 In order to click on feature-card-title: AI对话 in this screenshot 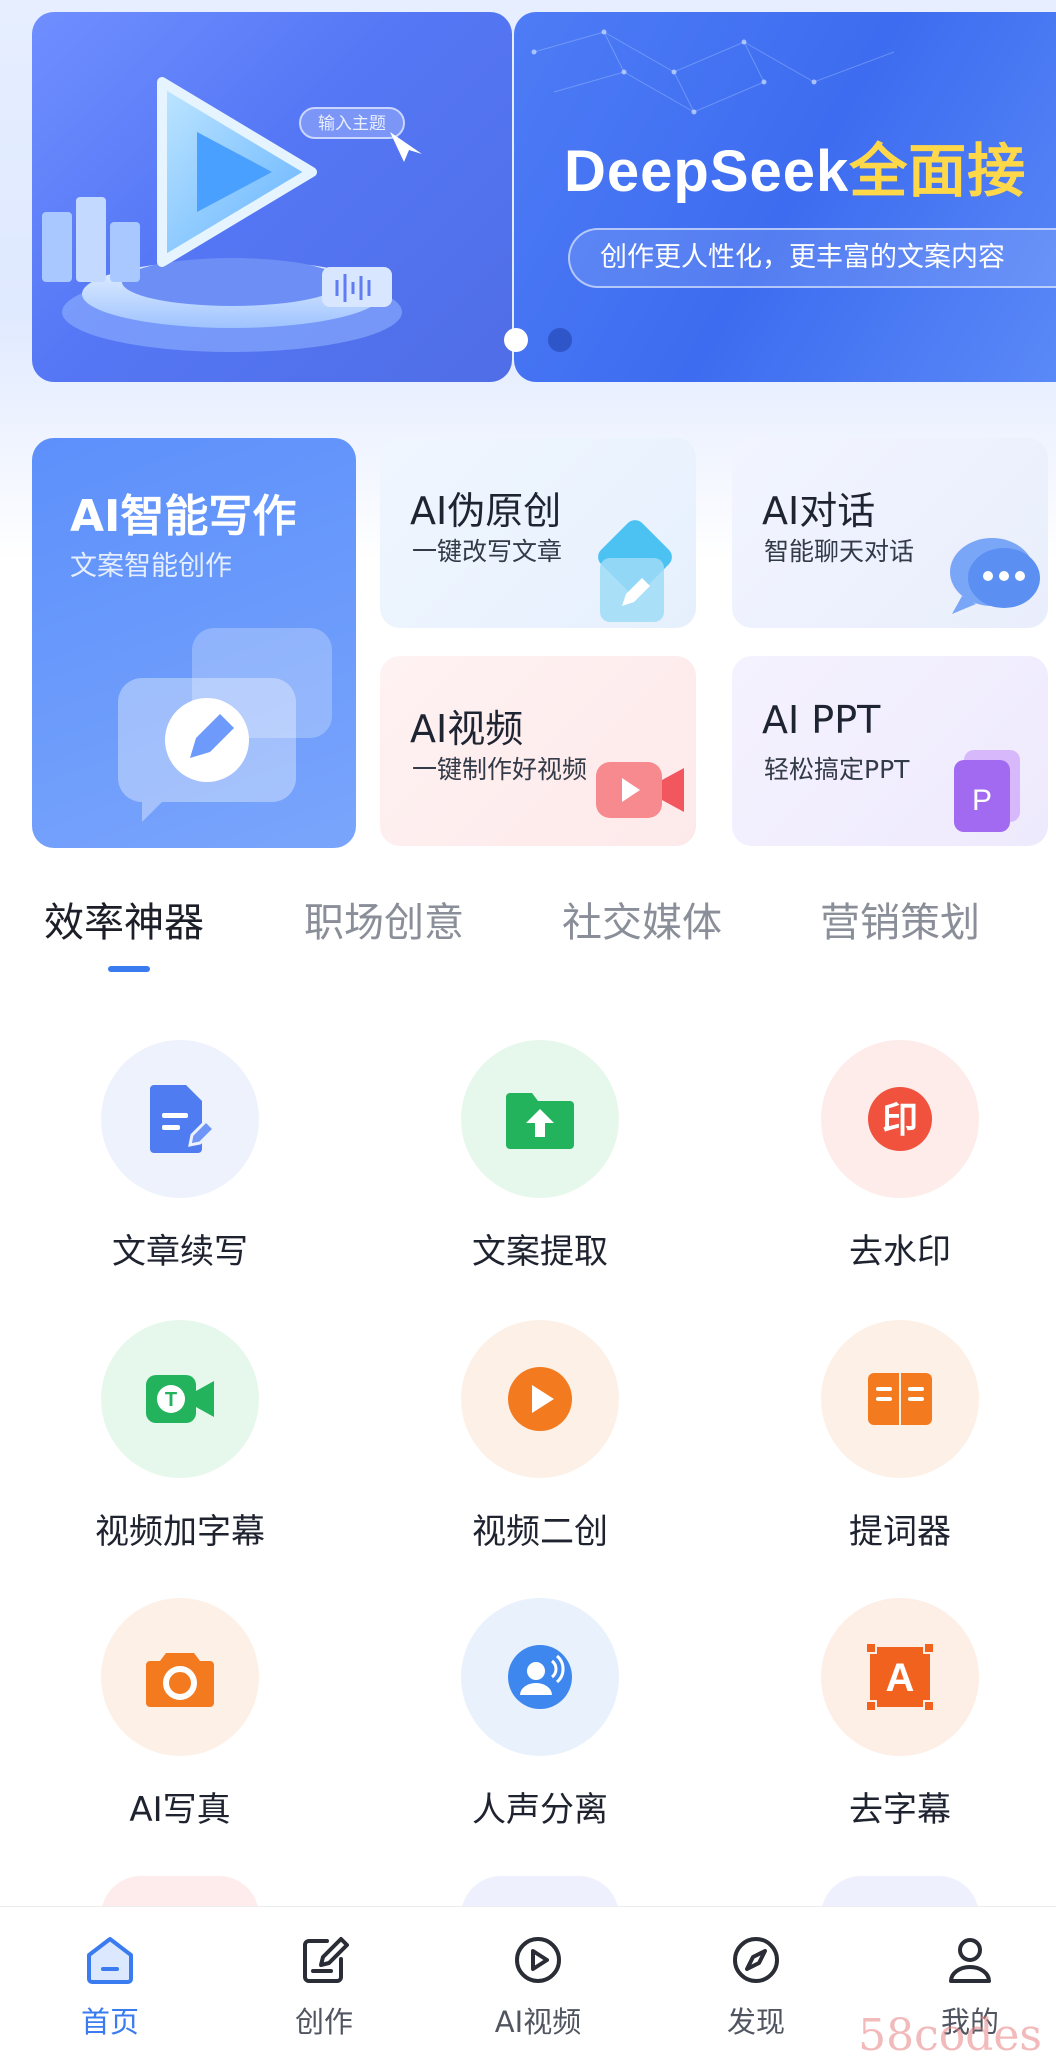, I will do `click(819, 511)`.